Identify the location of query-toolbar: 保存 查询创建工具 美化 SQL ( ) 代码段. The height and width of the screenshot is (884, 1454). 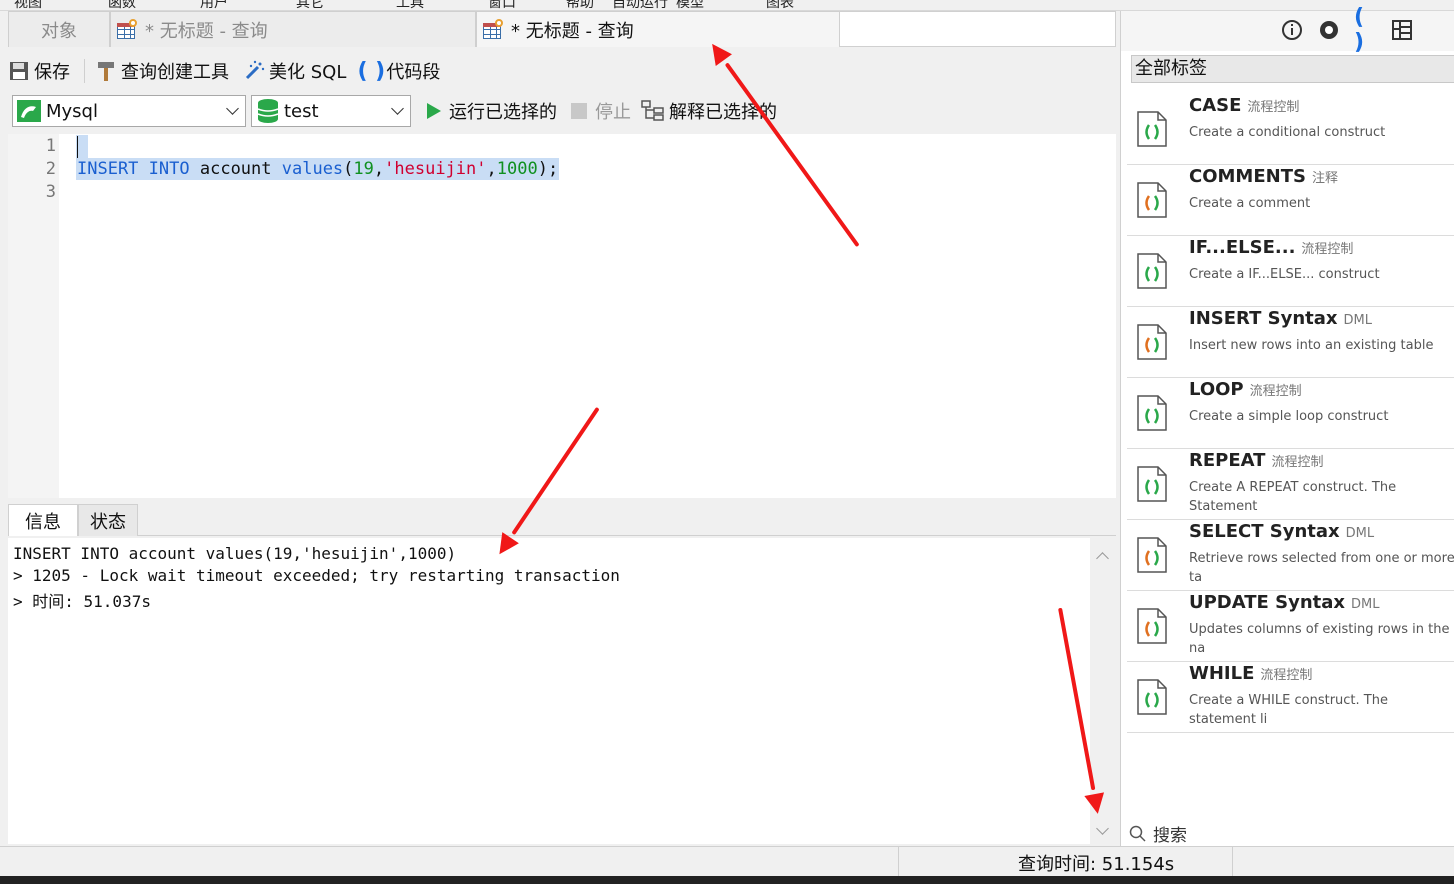
(562, 71).